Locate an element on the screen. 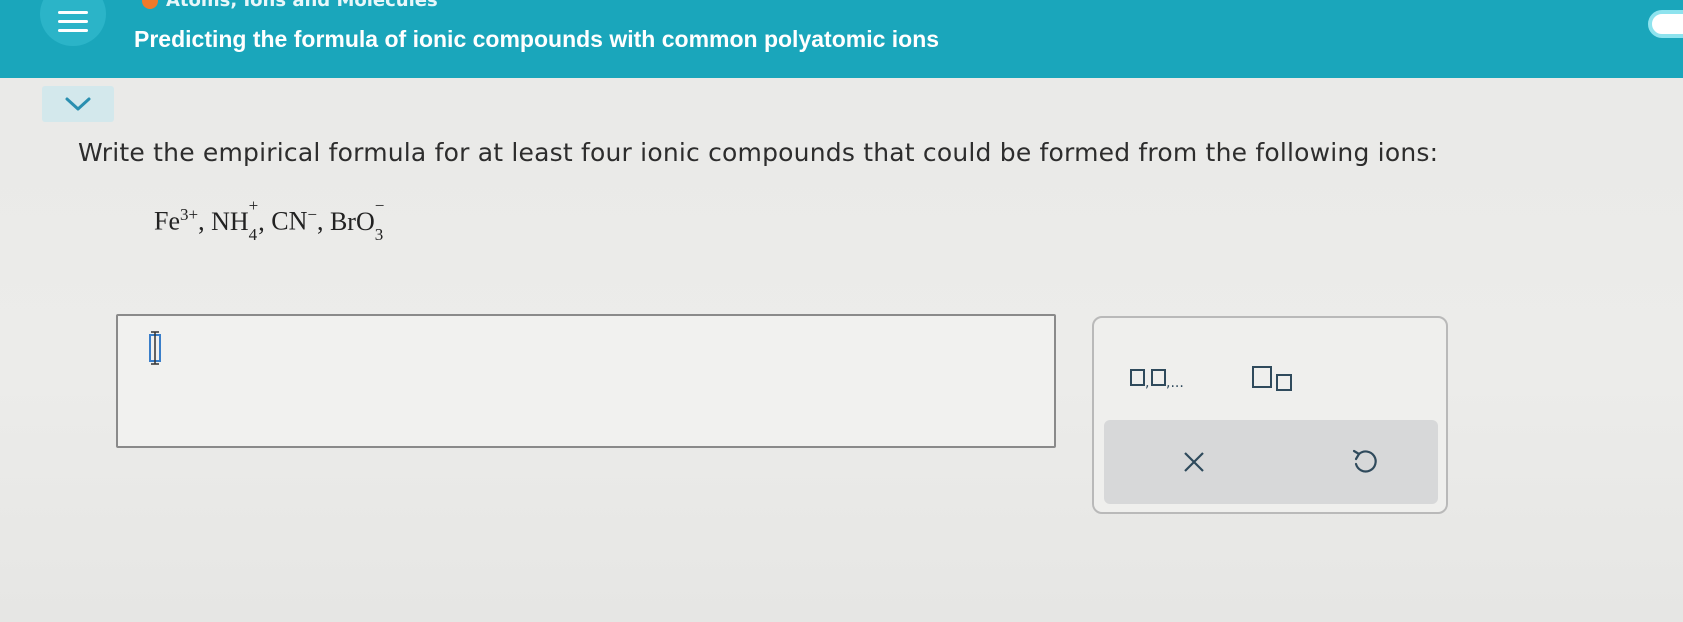  ion-bro3: BrO −3 is located at coordinates (357, 219).